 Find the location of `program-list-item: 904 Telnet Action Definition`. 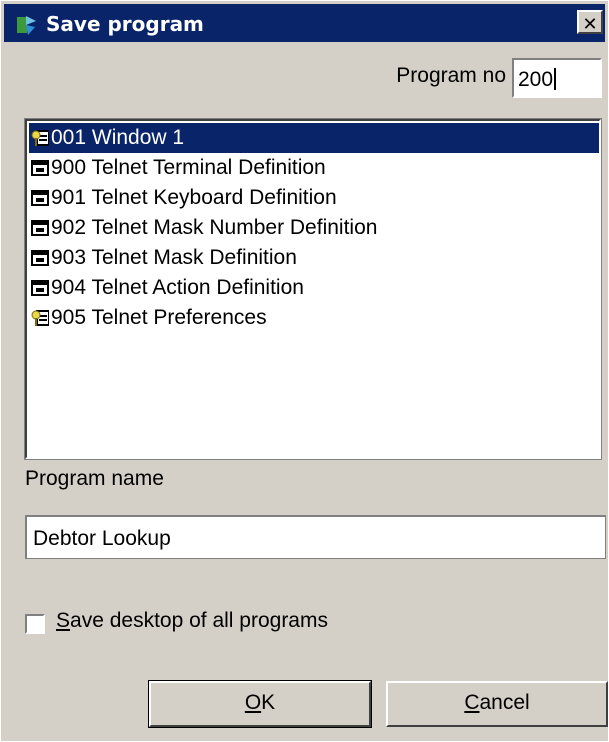

program-list-item: 904 Telnet Action Definition is located at coordinates (314, 288).